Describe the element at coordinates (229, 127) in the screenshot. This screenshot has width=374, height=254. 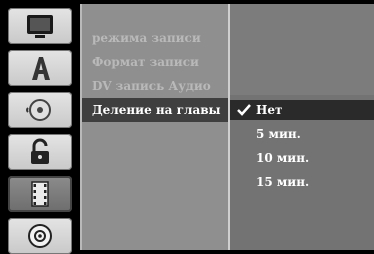
I see `panel-divider` at that location.